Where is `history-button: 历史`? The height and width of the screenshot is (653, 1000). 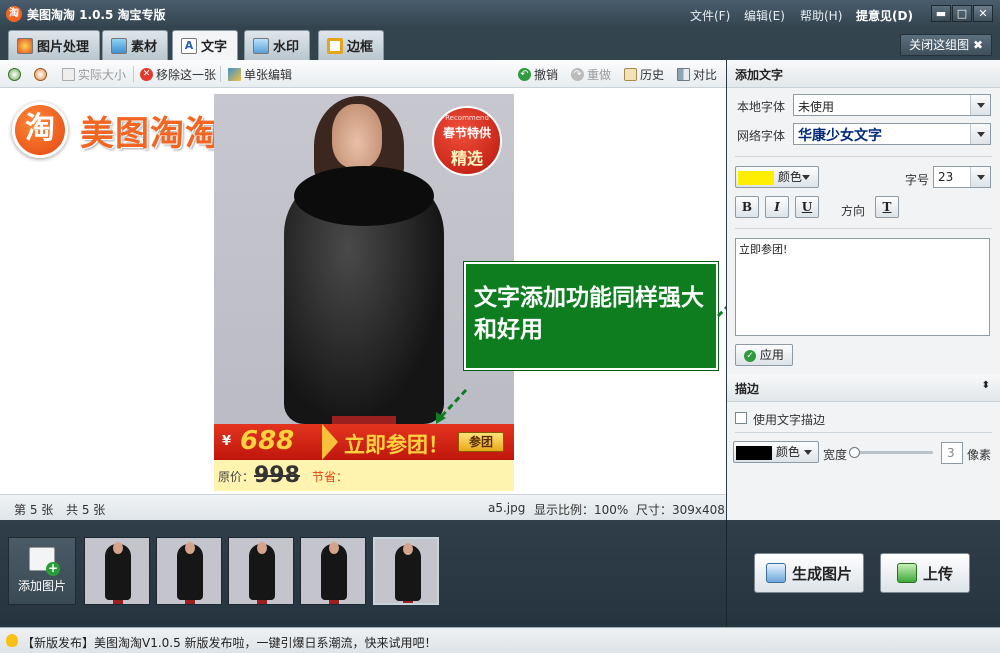
history-button: 历史 is located at coordinates (644, 74).